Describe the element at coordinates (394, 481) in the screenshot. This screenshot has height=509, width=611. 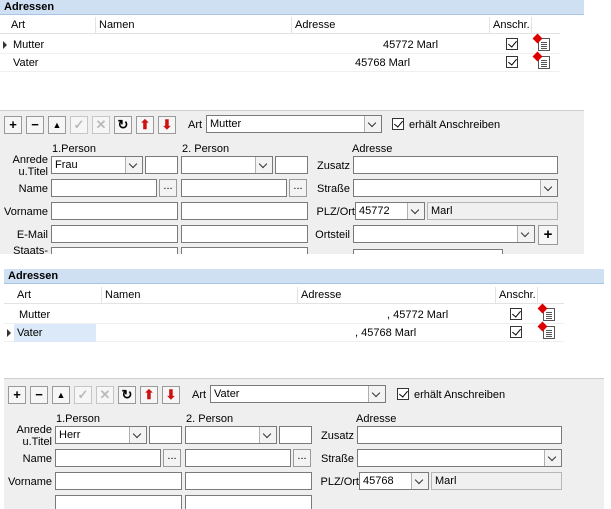
I see `plz-select: 45768` at that location.